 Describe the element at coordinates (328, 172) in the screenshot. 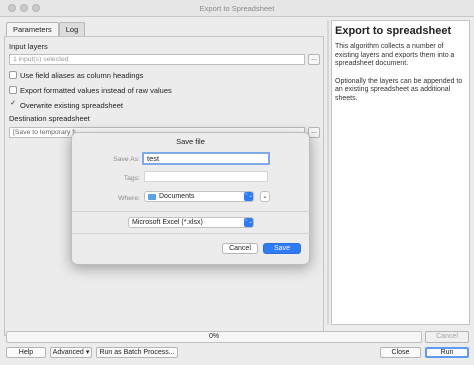

I see `pane-splitter` at that location.